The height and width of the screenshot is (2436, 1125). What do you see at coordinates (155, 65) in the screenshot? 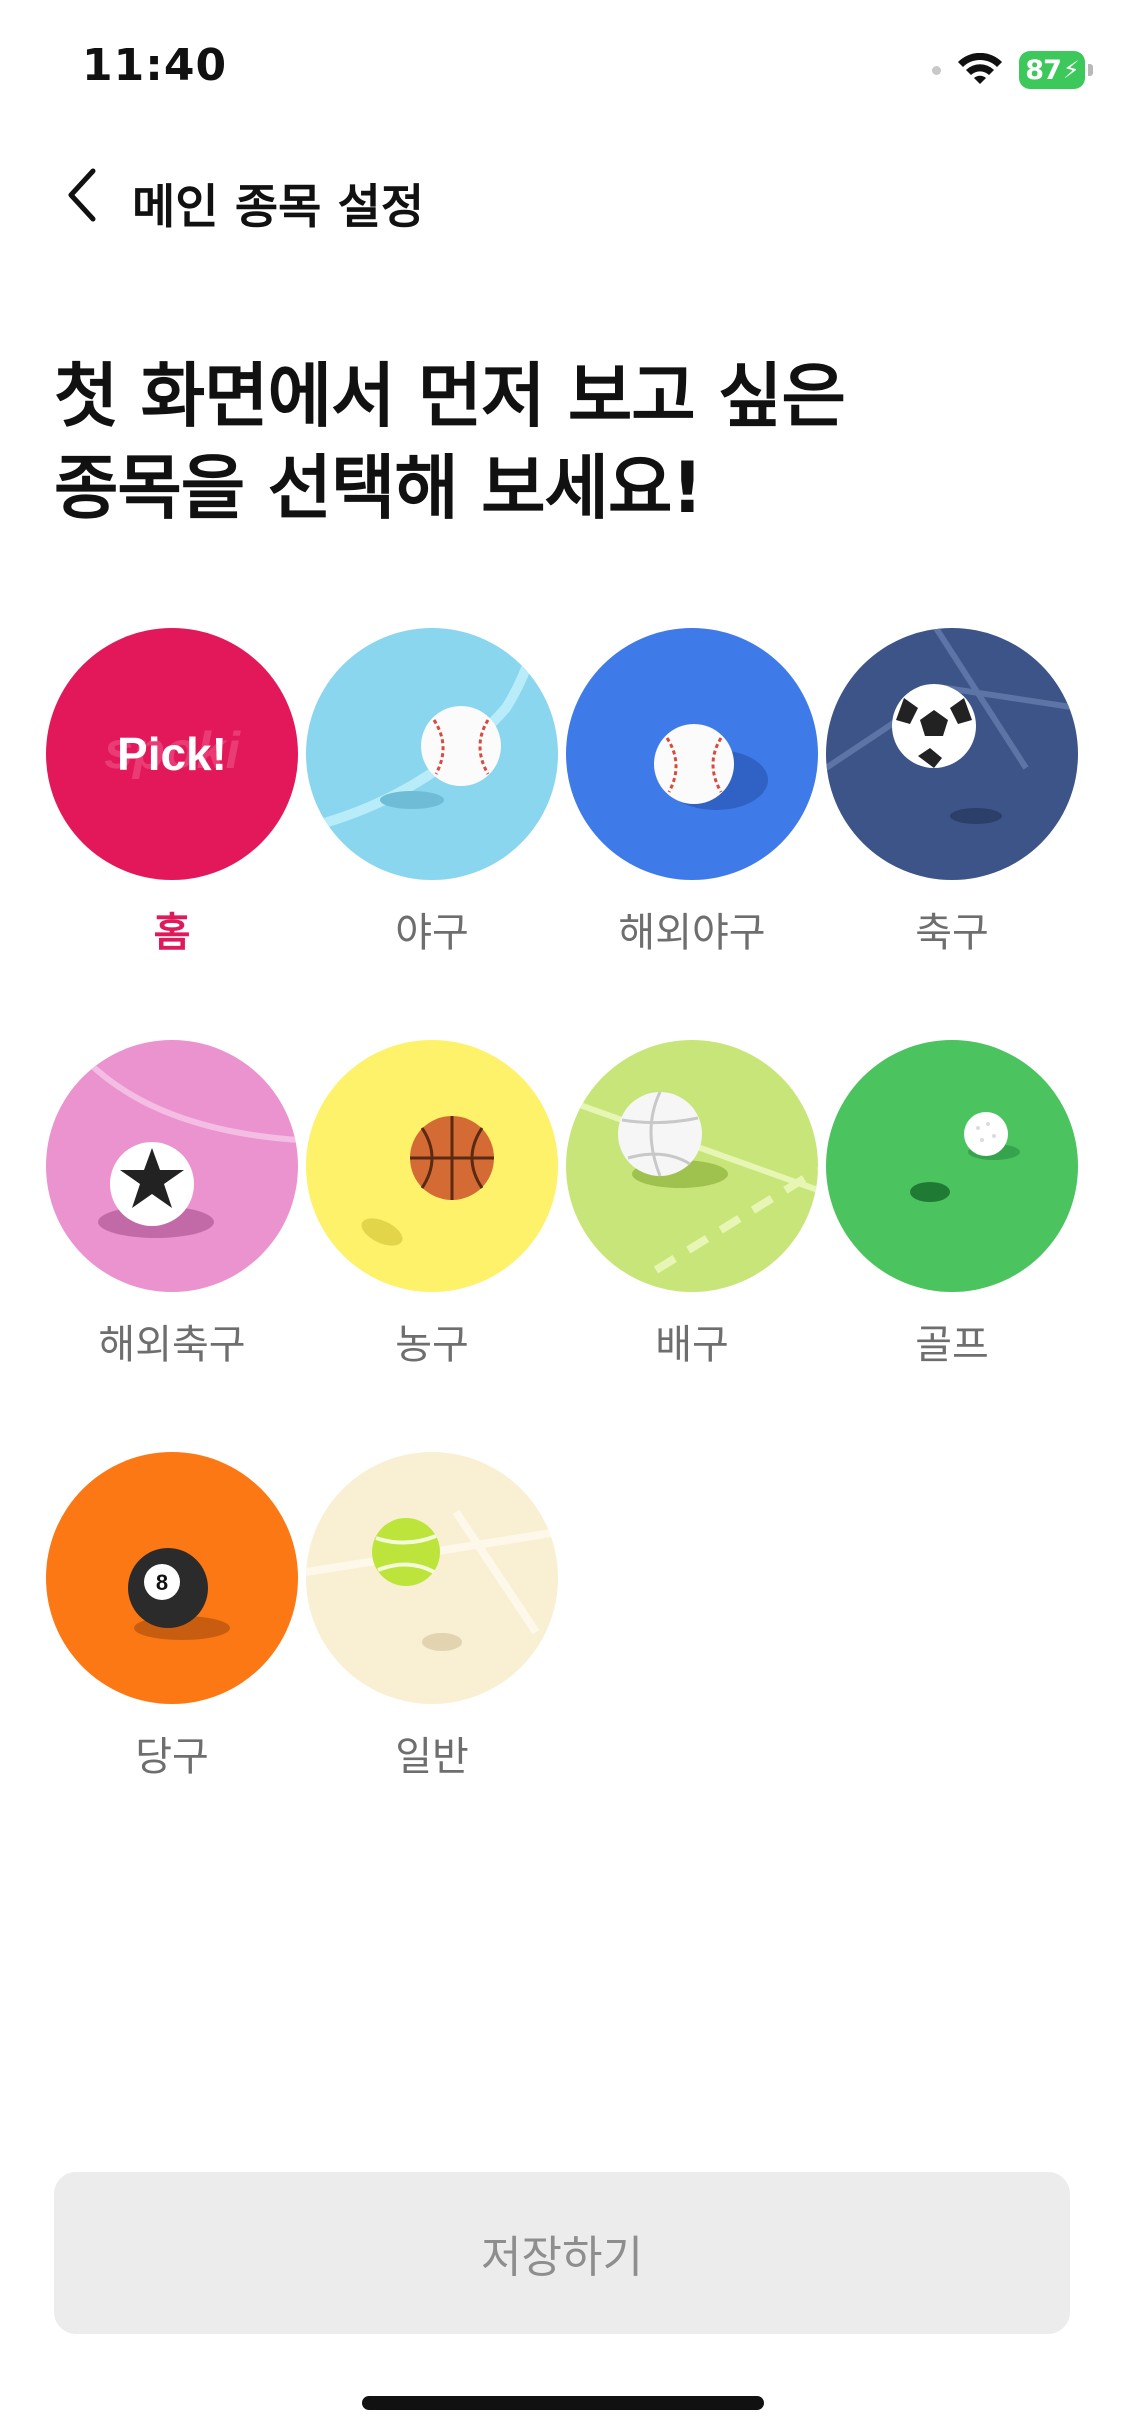
I see `status-time: 11:40` at bounding box center [155, 65].